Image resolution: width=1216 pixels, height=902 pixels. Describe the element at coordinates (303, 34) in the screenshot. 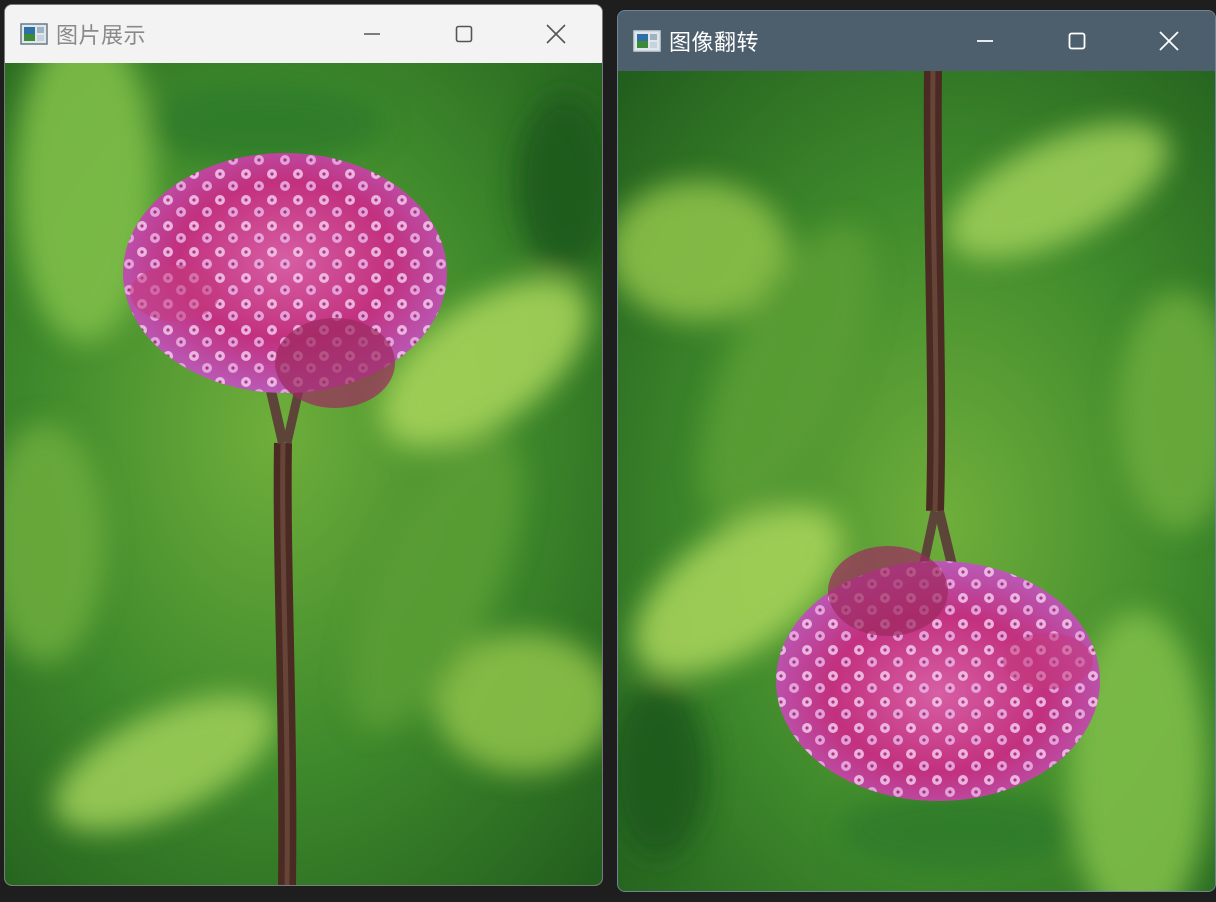

I see `title-bar: 图片展示` at that location.